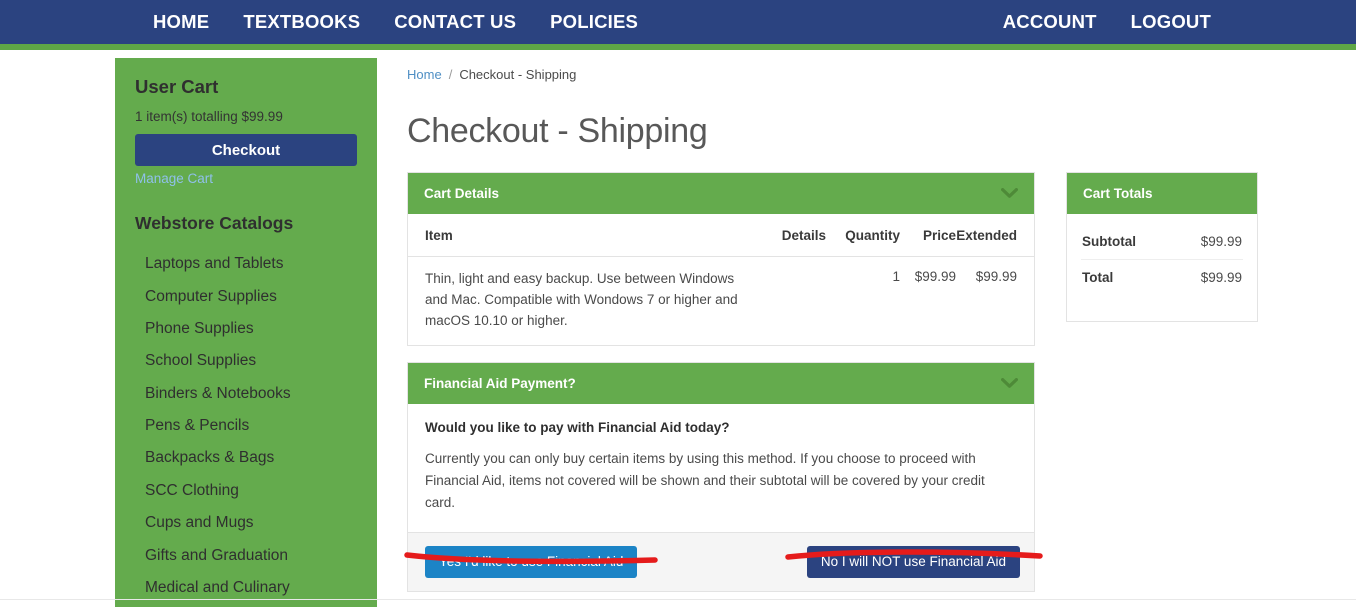 Image resolution: width=1356 pixels, height=608 pixels. Describe the element at coordinates (518, 74) in the screenshot. I see `breadcrumb-current: Checkout - Shipping` at that location.